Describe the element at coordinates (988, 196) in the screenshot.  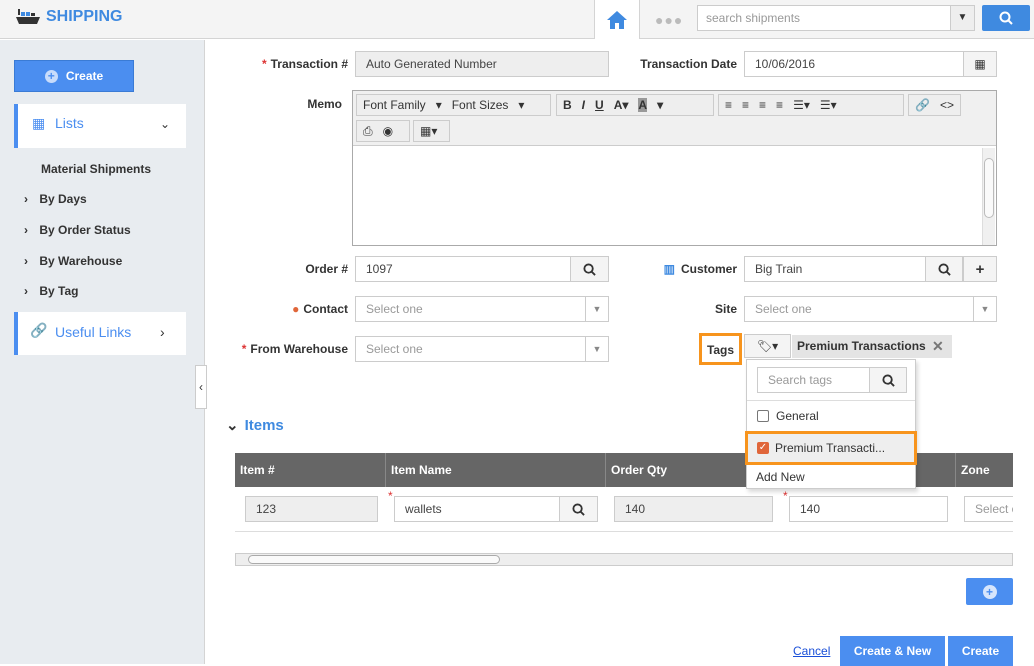
I see `memo-scrollbar` at that location.